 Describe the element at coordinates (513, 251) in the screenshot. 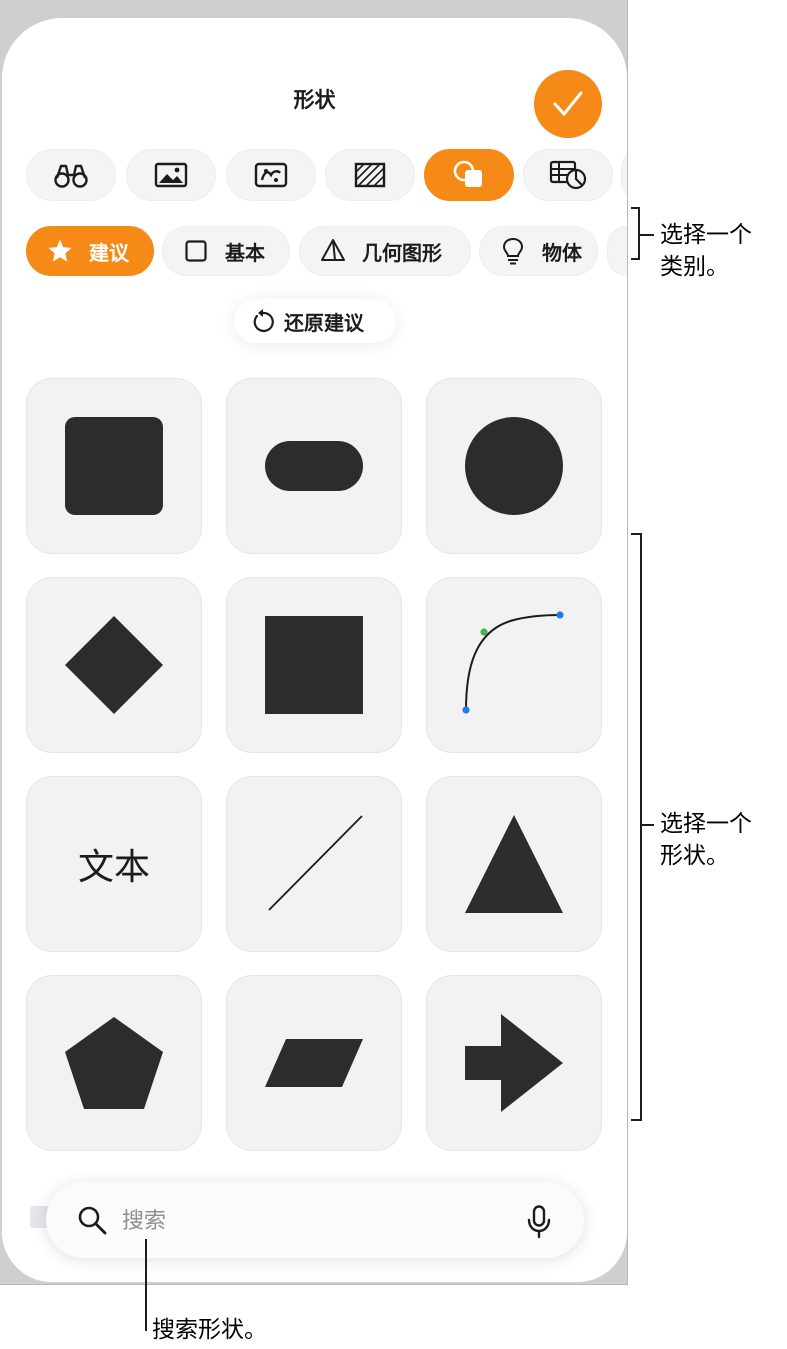

I see `lightbulb-icon` at that location.